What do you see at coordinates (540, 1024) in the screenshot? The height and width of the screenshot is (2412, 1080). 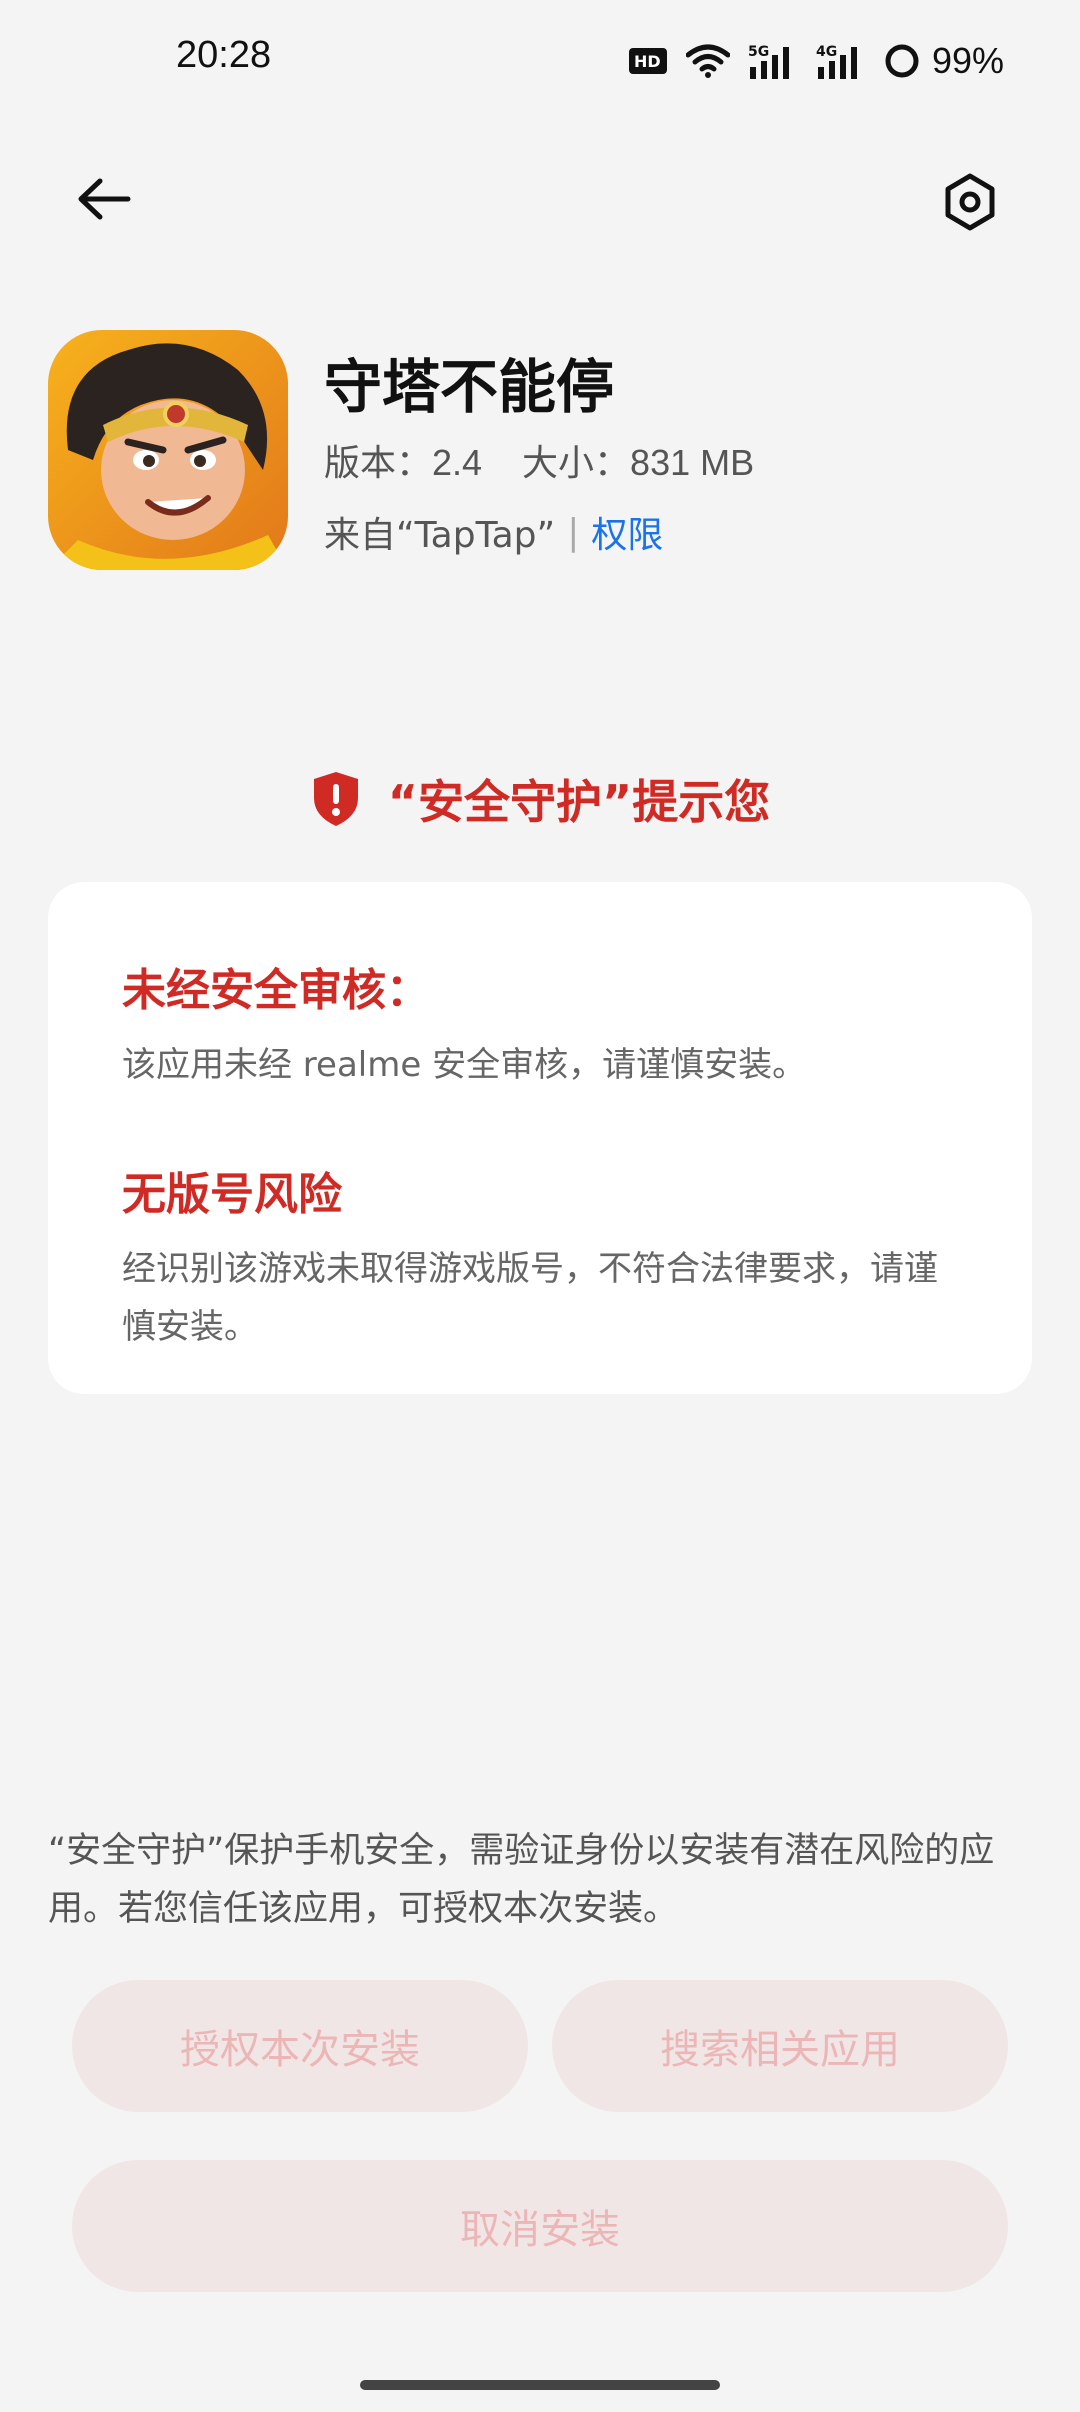 I see `warning-item: 未经安全审核： 该应用未经 realme 安全审核，请谨慎安装。` at bounding box center [540, 1024].